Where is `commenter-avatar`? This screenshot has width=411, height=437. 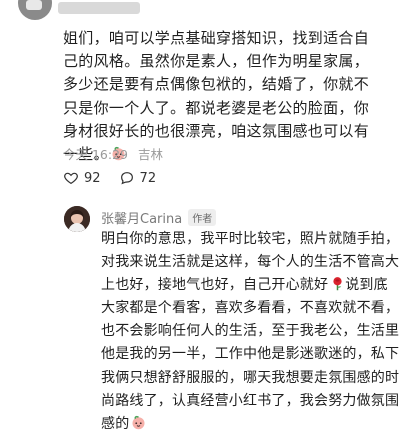
commenter-avatar is located at coordinates (35, 10).